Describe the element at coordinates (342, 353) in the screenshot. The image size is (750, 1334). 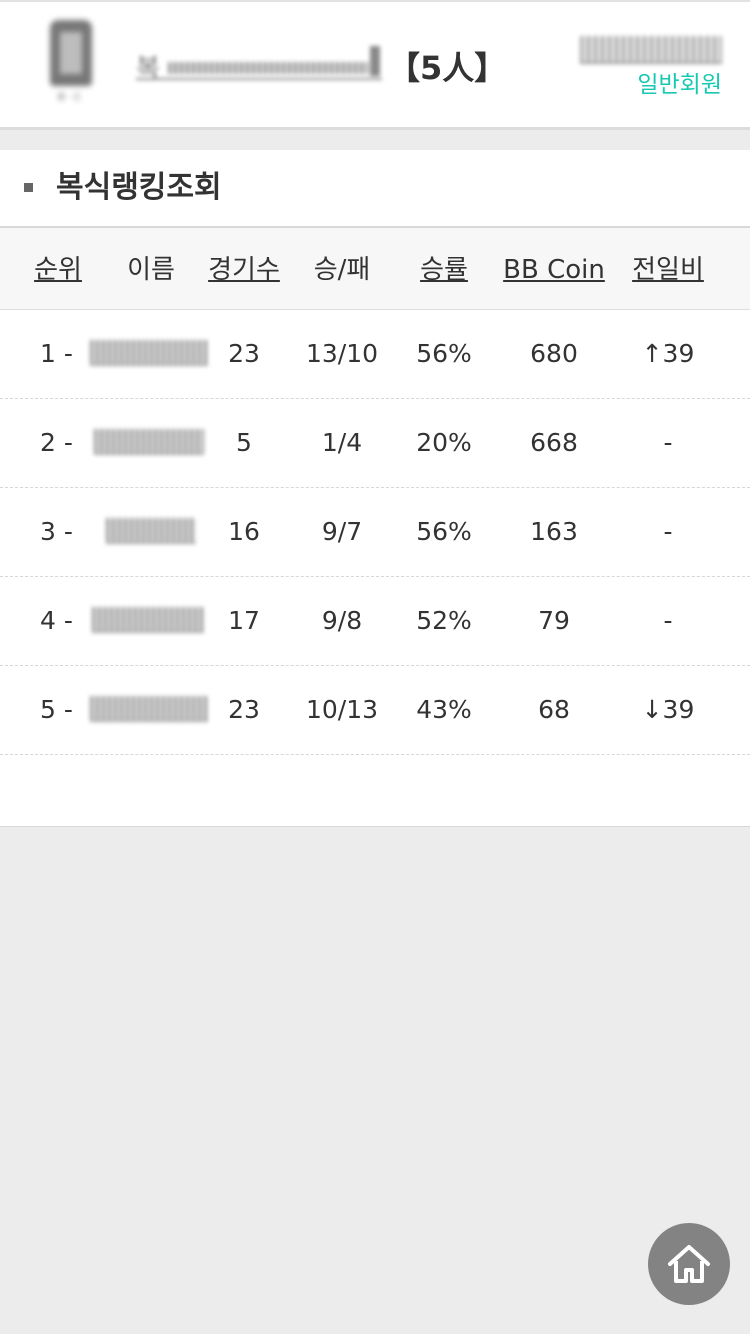
I see `win-loss-cell: 13/10` at that location.